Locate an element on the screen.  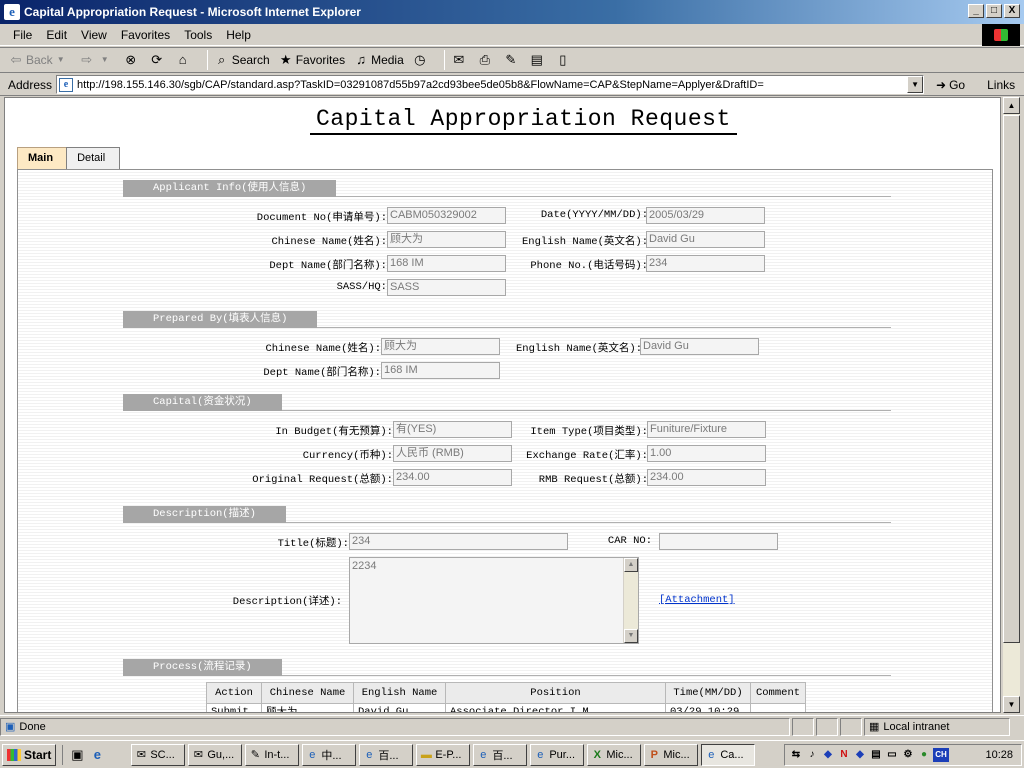
favorites-star-icon: ★ is located at coordinates (285, 59).